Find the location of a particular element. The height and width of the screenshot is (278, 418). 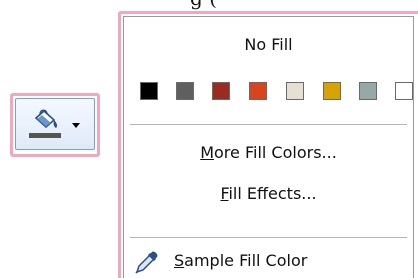

background-text-fragment: g ( is located at coordinates (206, 5).